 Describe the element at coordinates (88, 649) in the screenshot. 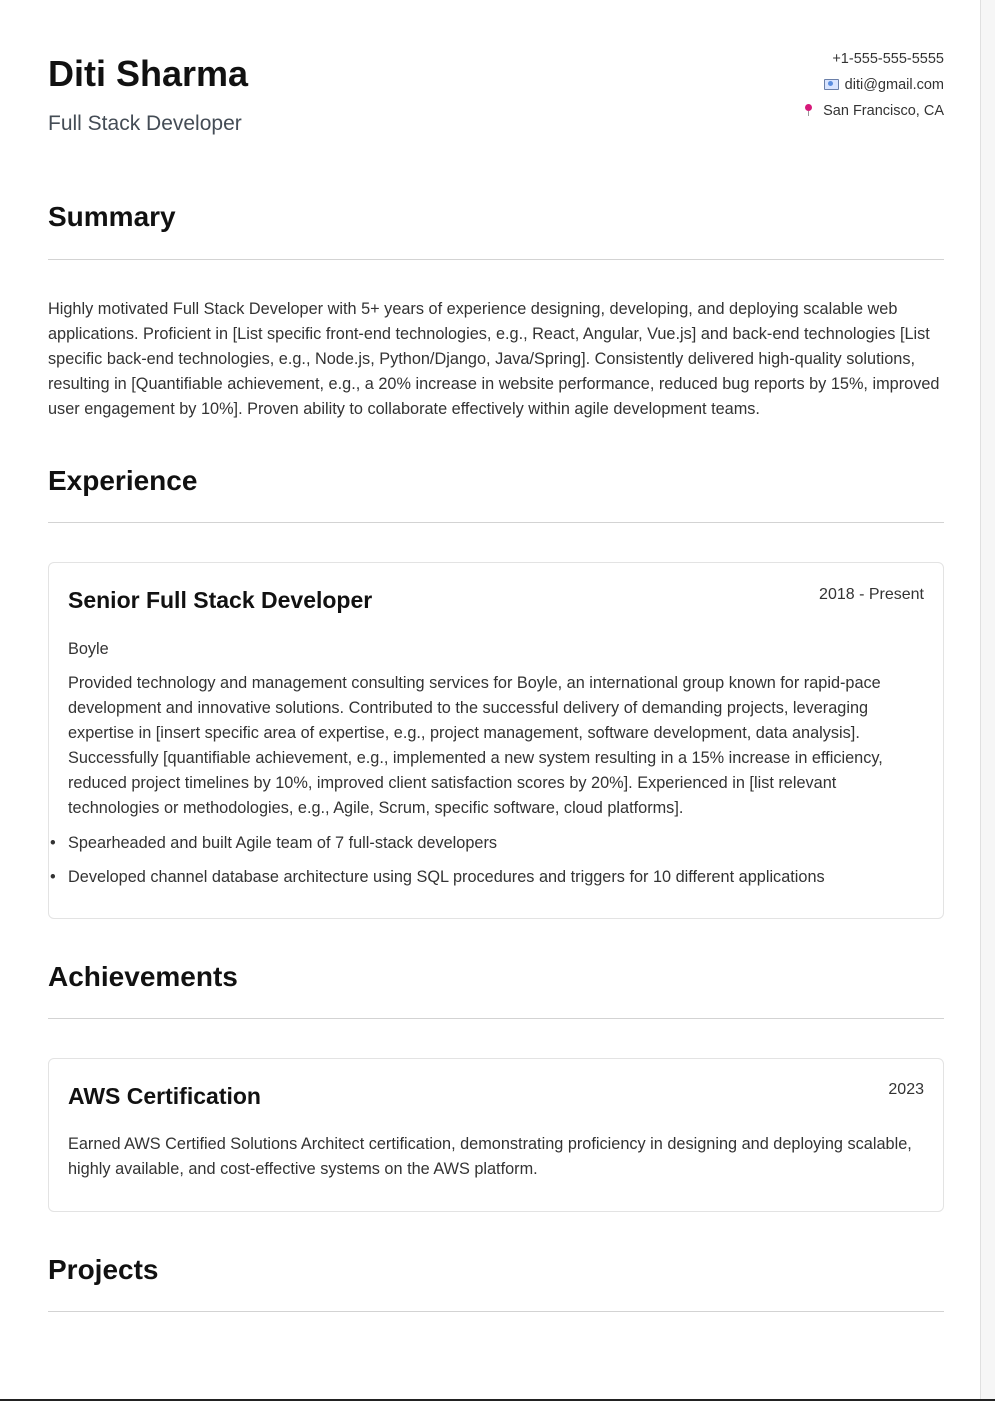

I see `company-name: Boyle` at that location.